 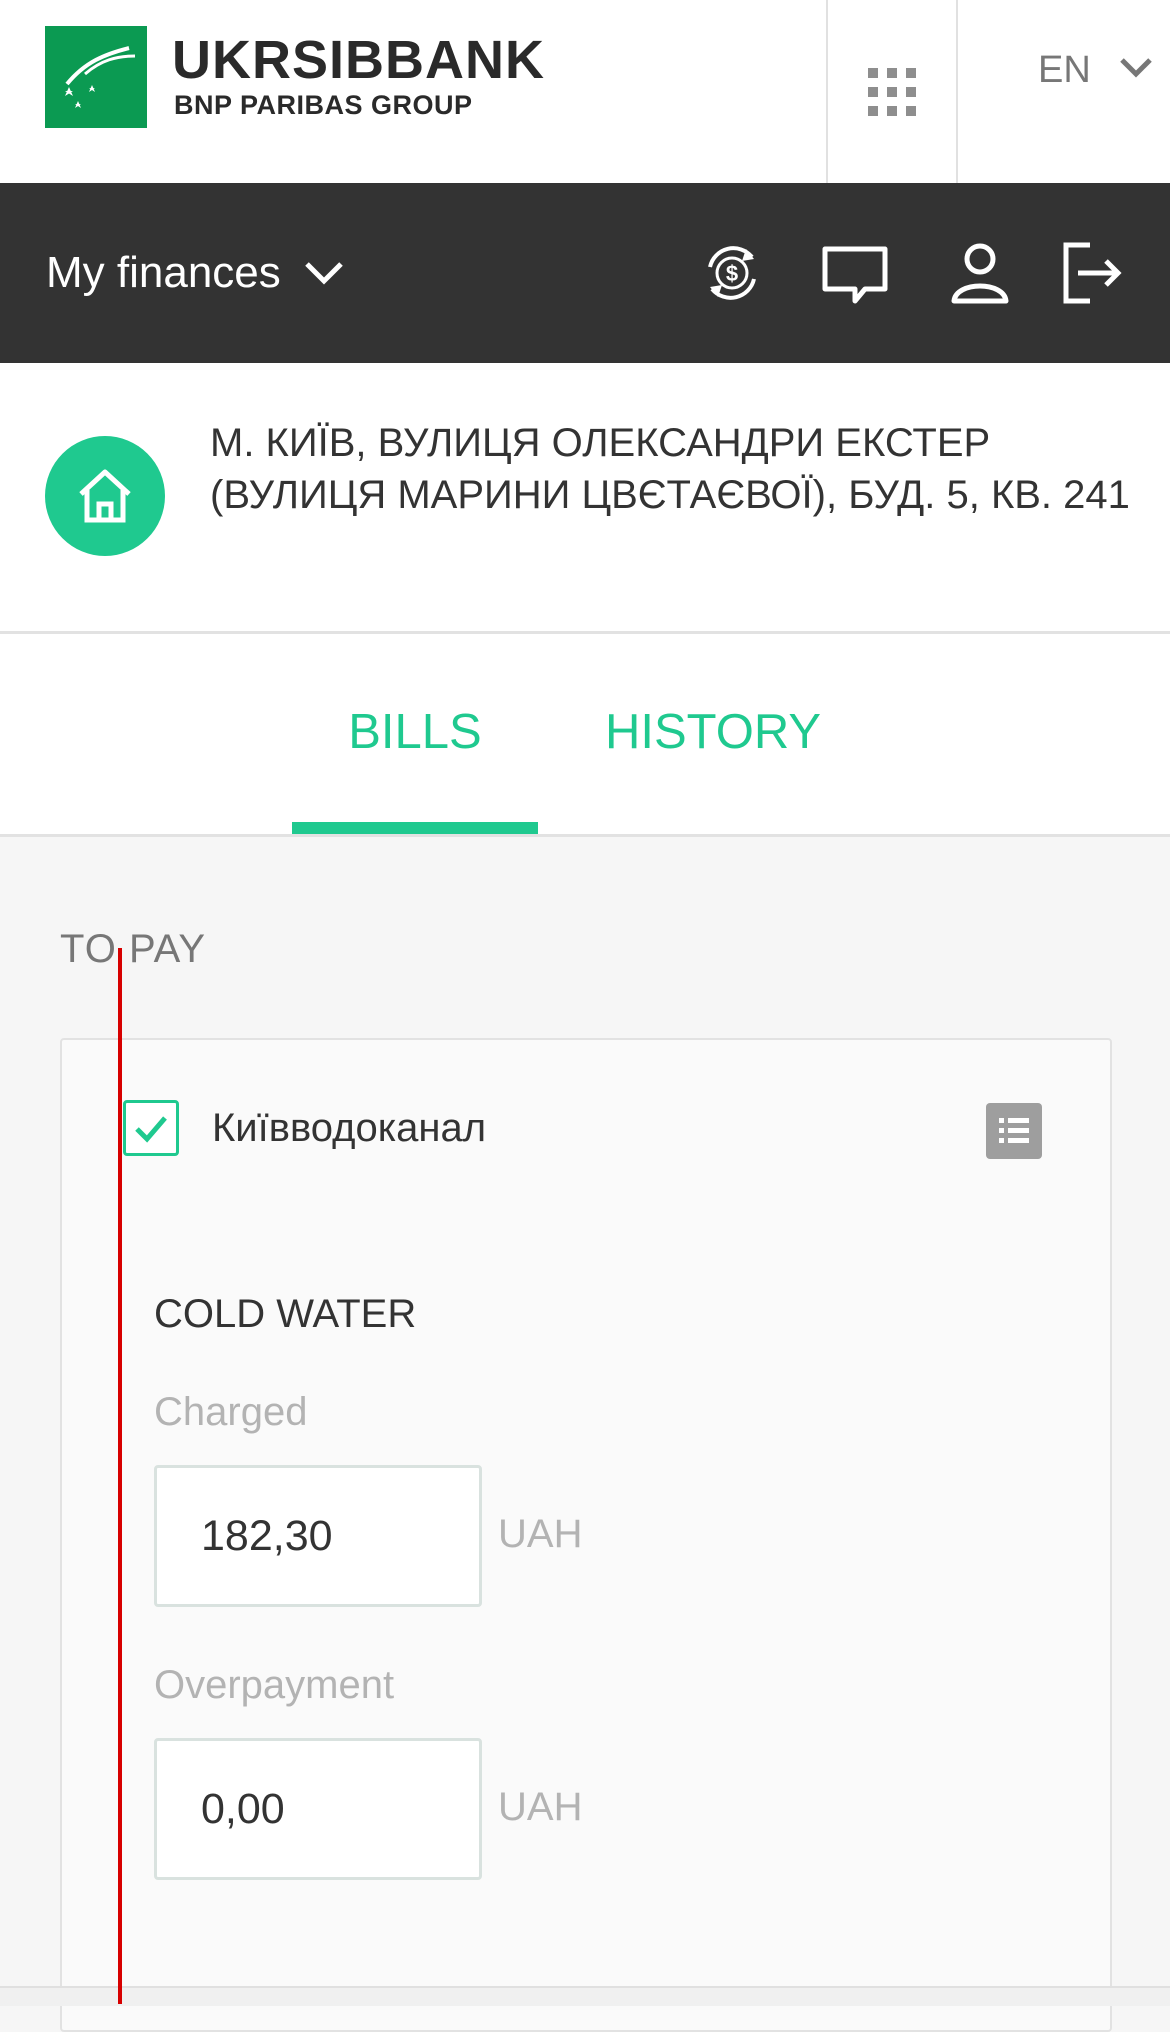 I want to click on apps-grid-icon, so click(x=892, y=91).